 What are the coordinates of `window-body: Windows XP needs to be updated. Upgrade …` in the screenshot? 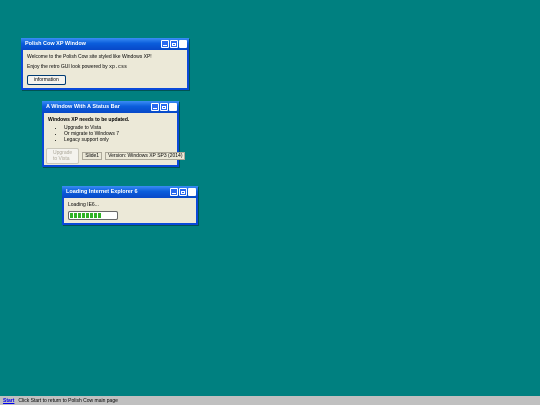 It's located at (110, 130).